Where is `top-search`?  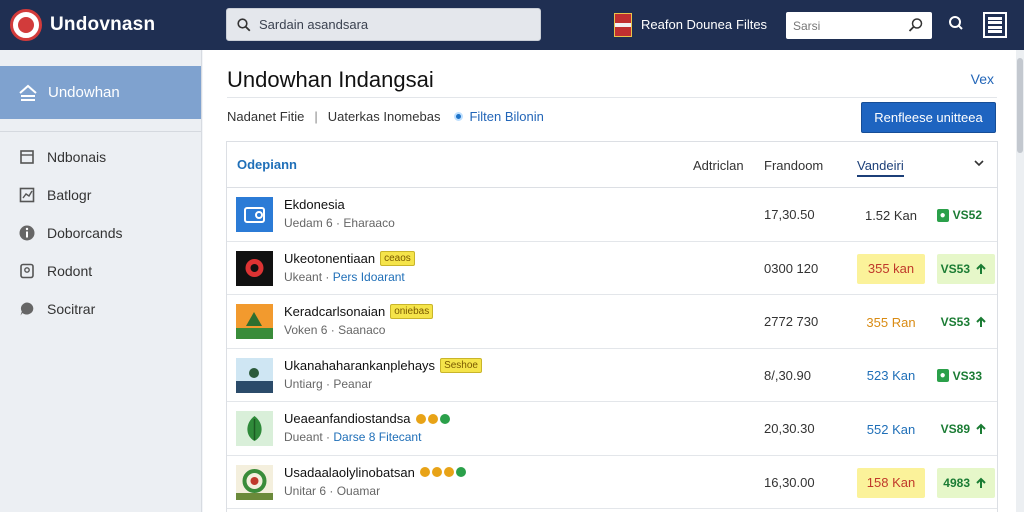 top-search is located at coordinates (859, 25).